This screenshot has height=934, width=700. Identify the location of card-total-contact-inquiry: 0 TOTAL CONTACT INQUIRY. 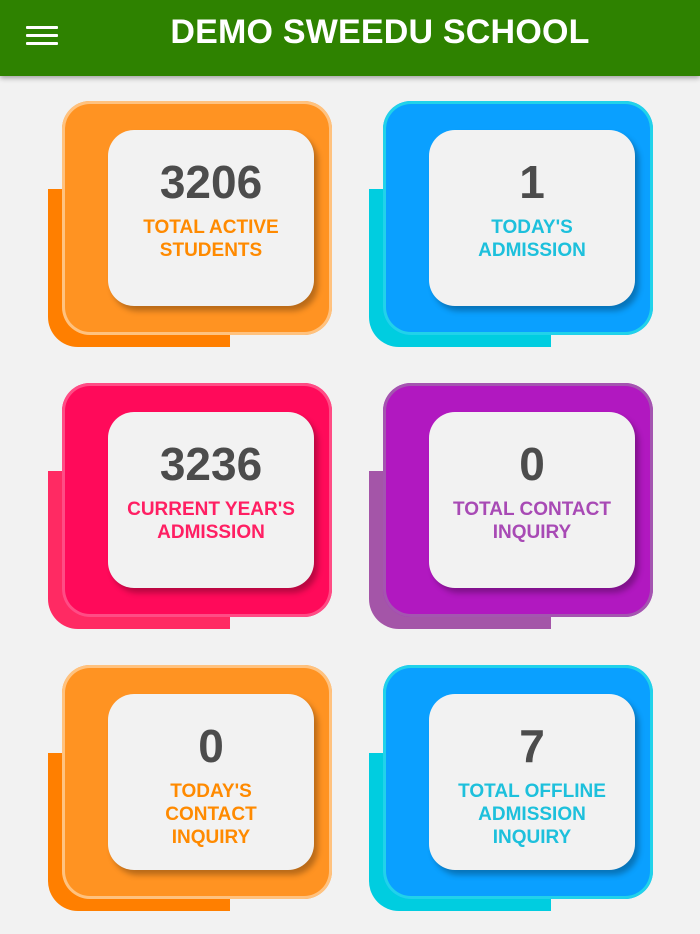
(514, 508).